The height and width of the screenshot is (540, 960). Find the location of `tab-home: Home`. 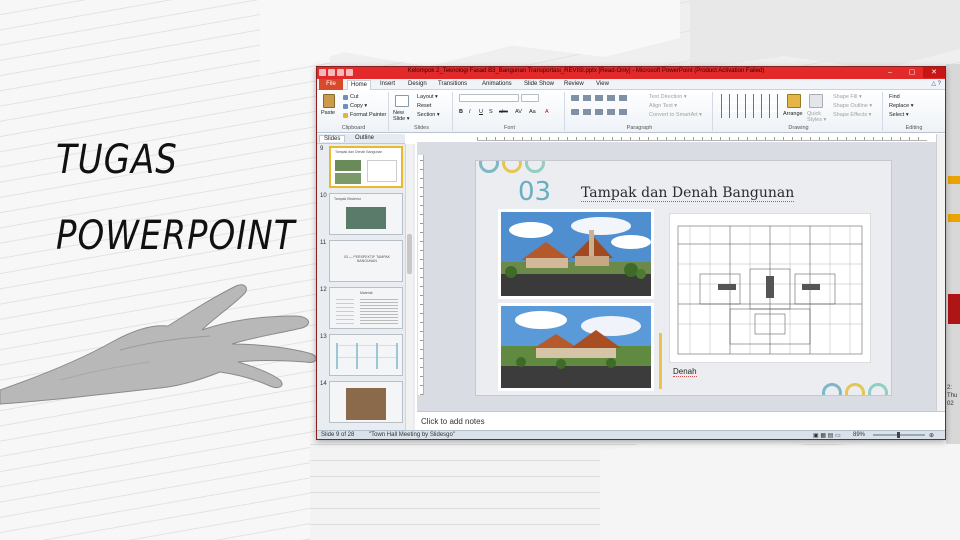

tab-home: Home is located at coordinates (359, 85).